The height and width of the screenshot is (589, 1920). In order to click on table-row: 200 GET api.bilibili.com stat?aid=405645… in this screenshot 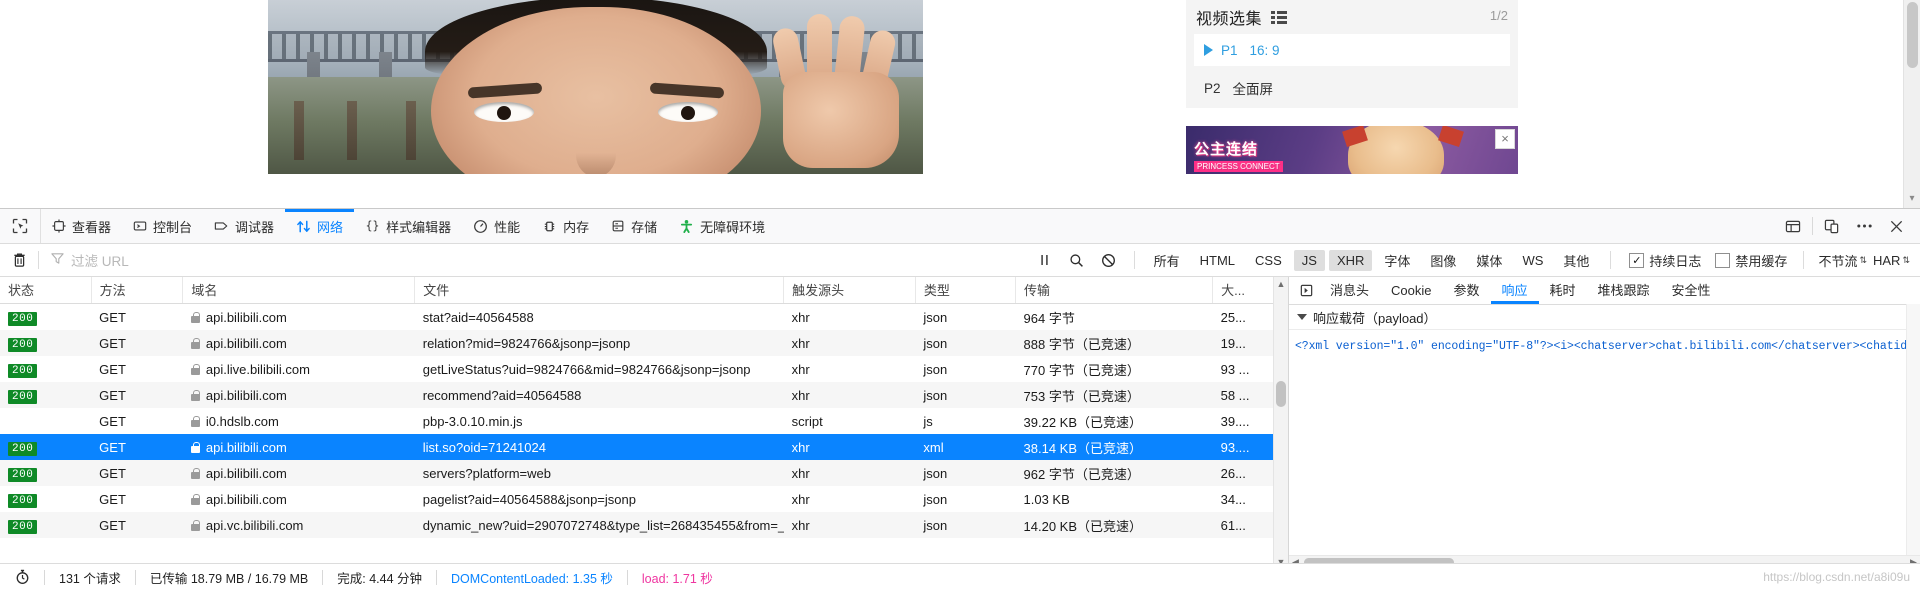, I will do `click(644, 317)`.